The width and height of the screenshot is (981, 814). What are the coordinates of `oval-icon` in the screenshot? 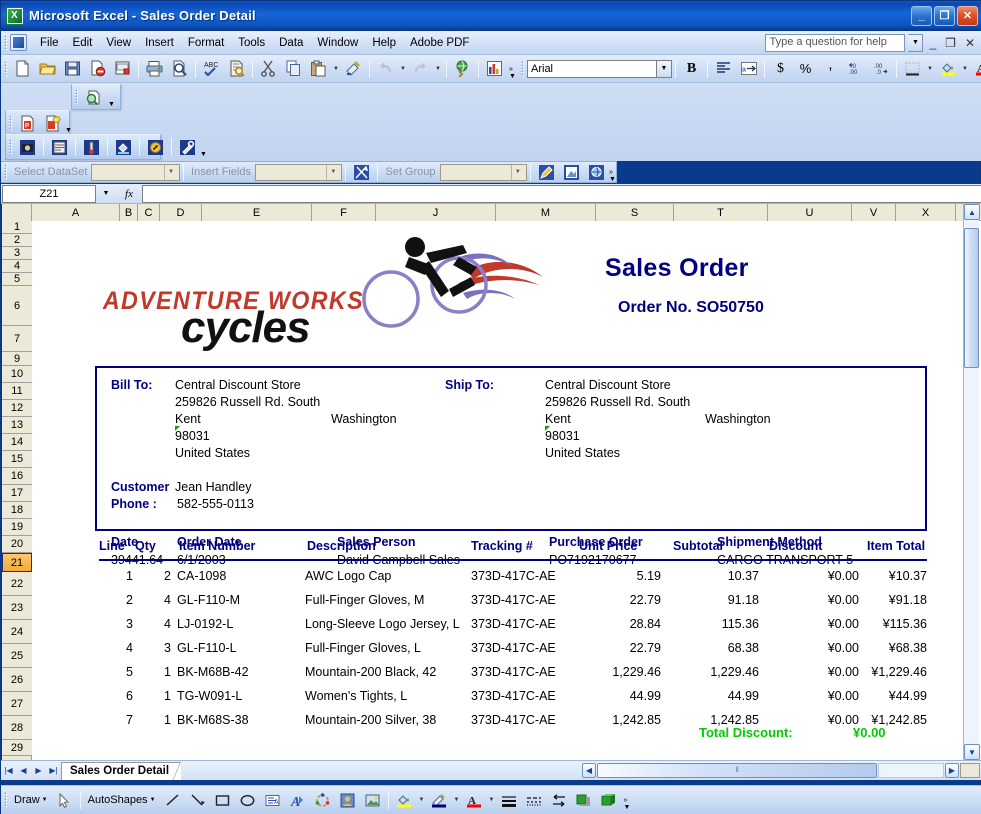 It's located at (247, 800).